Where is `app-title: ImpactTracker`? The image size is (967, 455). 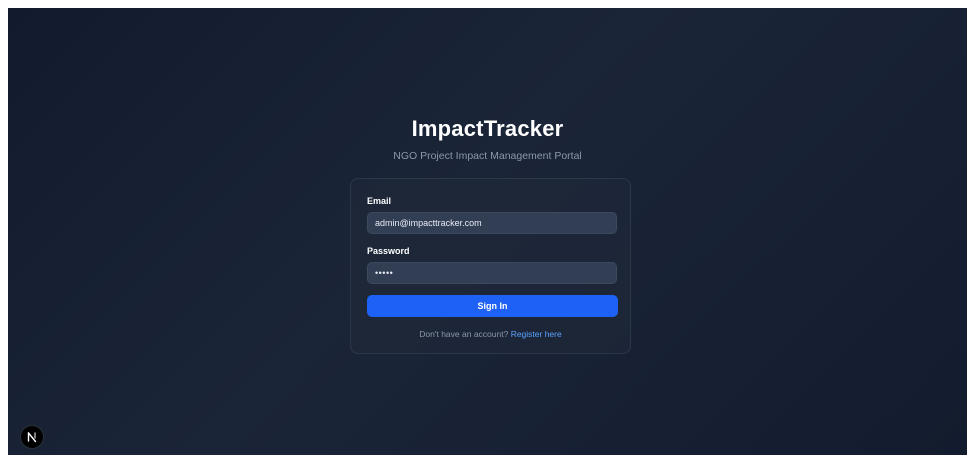 app-title: ImpactTracker is located at coordinates (487, 128).